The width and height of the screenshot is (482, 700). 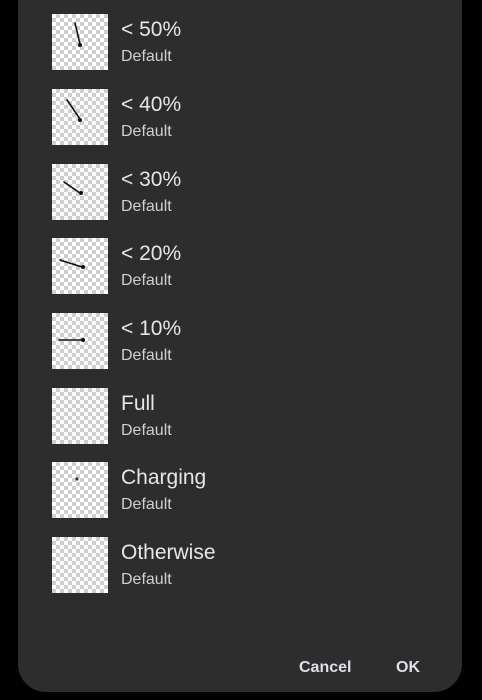 What do you see at coordinates (168, 552) in the screenshot?
I see `item-title: Otherwise` at bounding box center [168, 552].